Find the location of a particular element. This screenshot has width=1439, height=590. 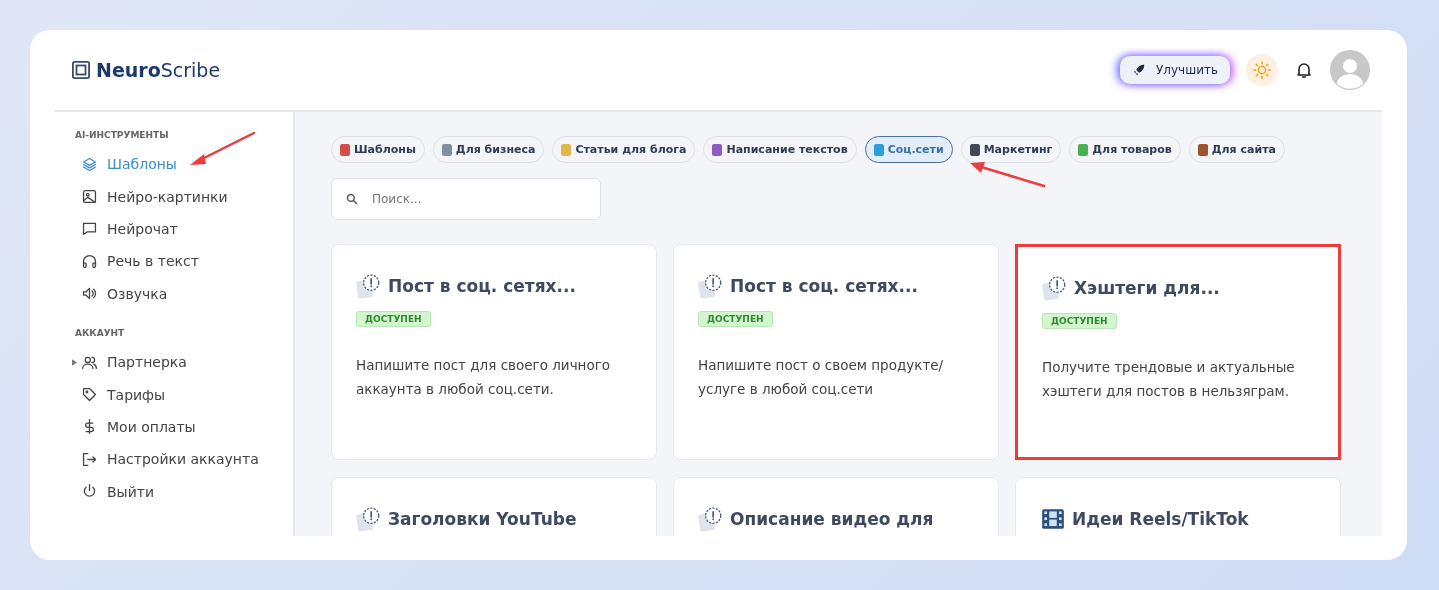

template-card: Заголовки YouTube is located at coordinates (494, 506).